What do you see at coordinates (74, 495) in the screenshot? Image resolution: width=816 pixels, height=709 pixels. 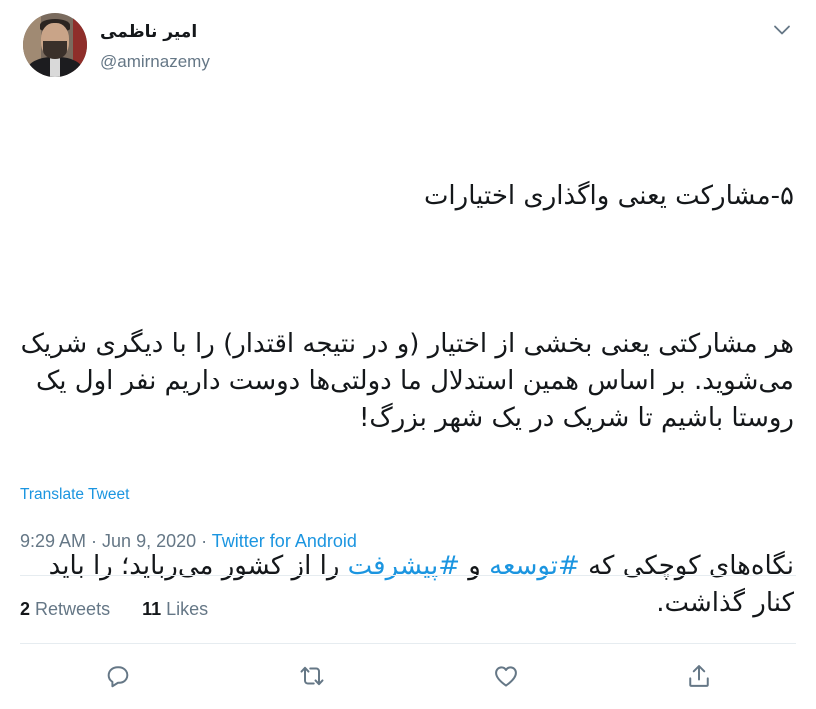 I see `translate-tweet-link: Translate Tweet` at bounding box center [74, 495].